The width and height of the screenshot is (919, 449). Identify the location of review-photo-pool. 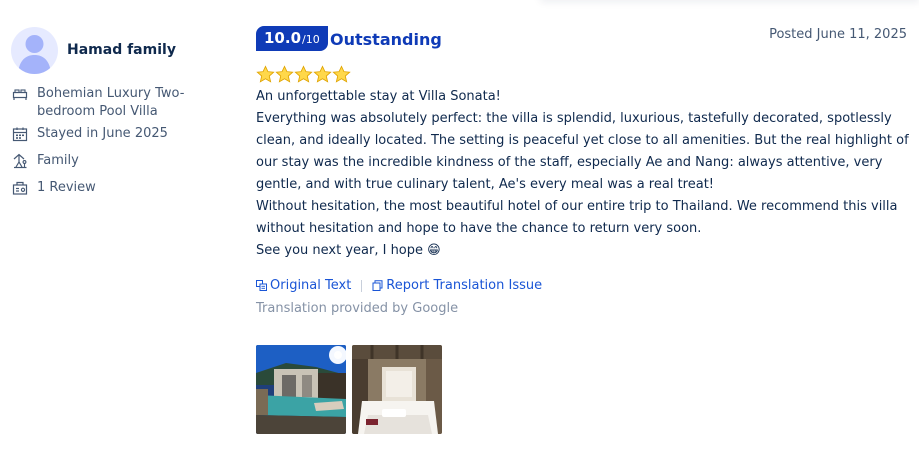
(301, 389).